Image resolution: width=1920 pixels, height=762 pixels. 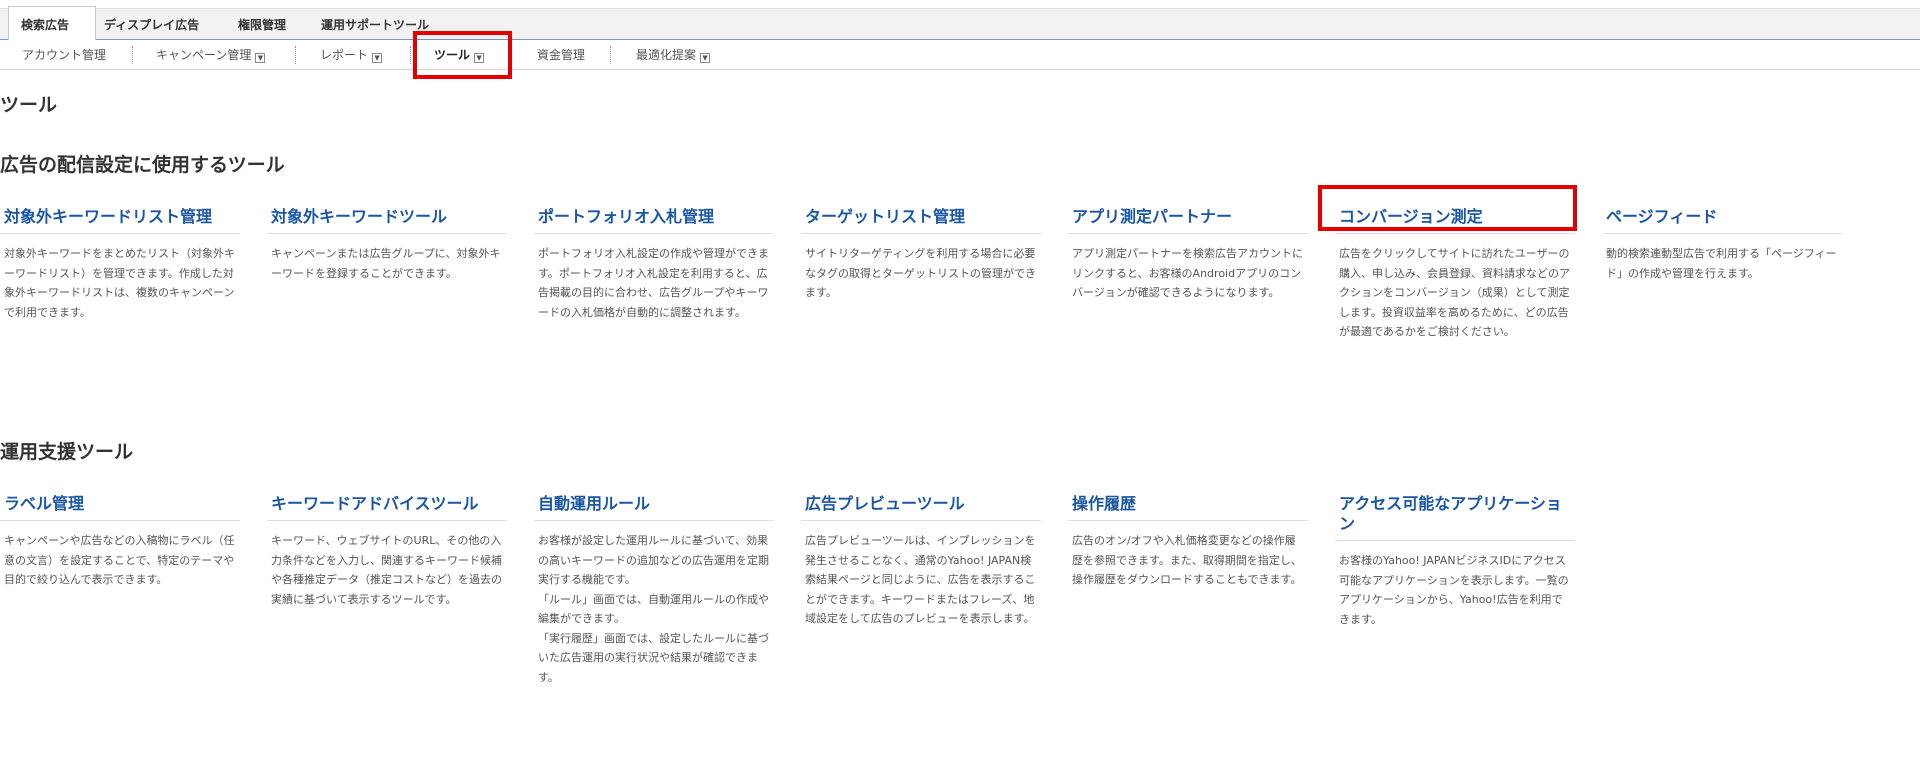 I want to click on tab-display-ads: ディスプレイ広告, so click(x=151, y=25).